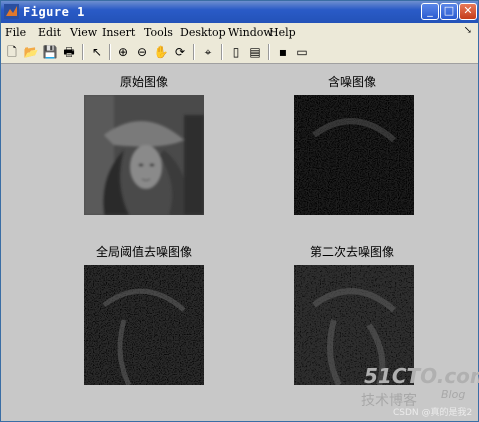  I want to click on noisy-image-content, so click(354, 155).